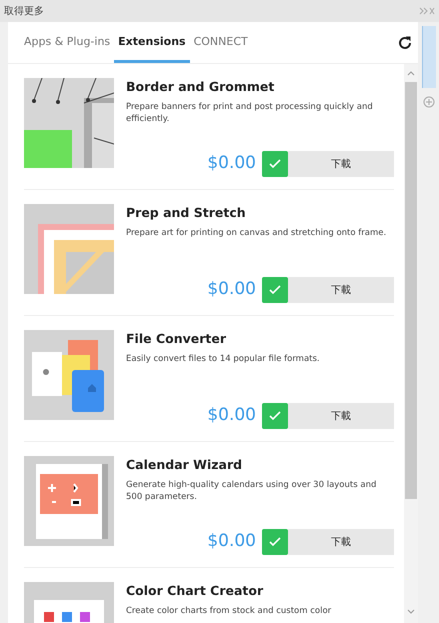  I want to click on expand-icon, so click(427, 11).